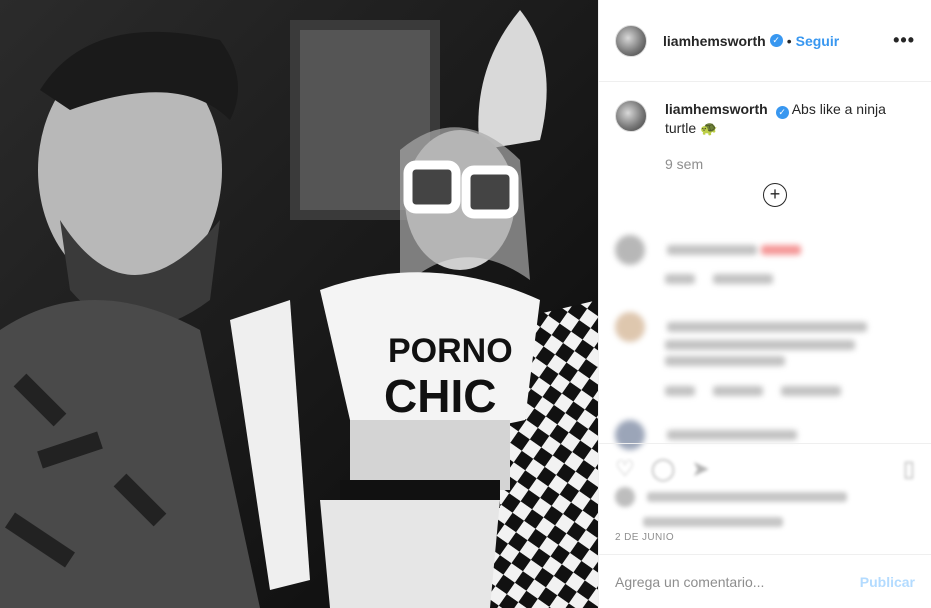 This screenshot has height=608, width=931. Describe the element at coordinates (450, 351) in the screenshot. I see `photo-shirt-text-1: PORNO` at that location.